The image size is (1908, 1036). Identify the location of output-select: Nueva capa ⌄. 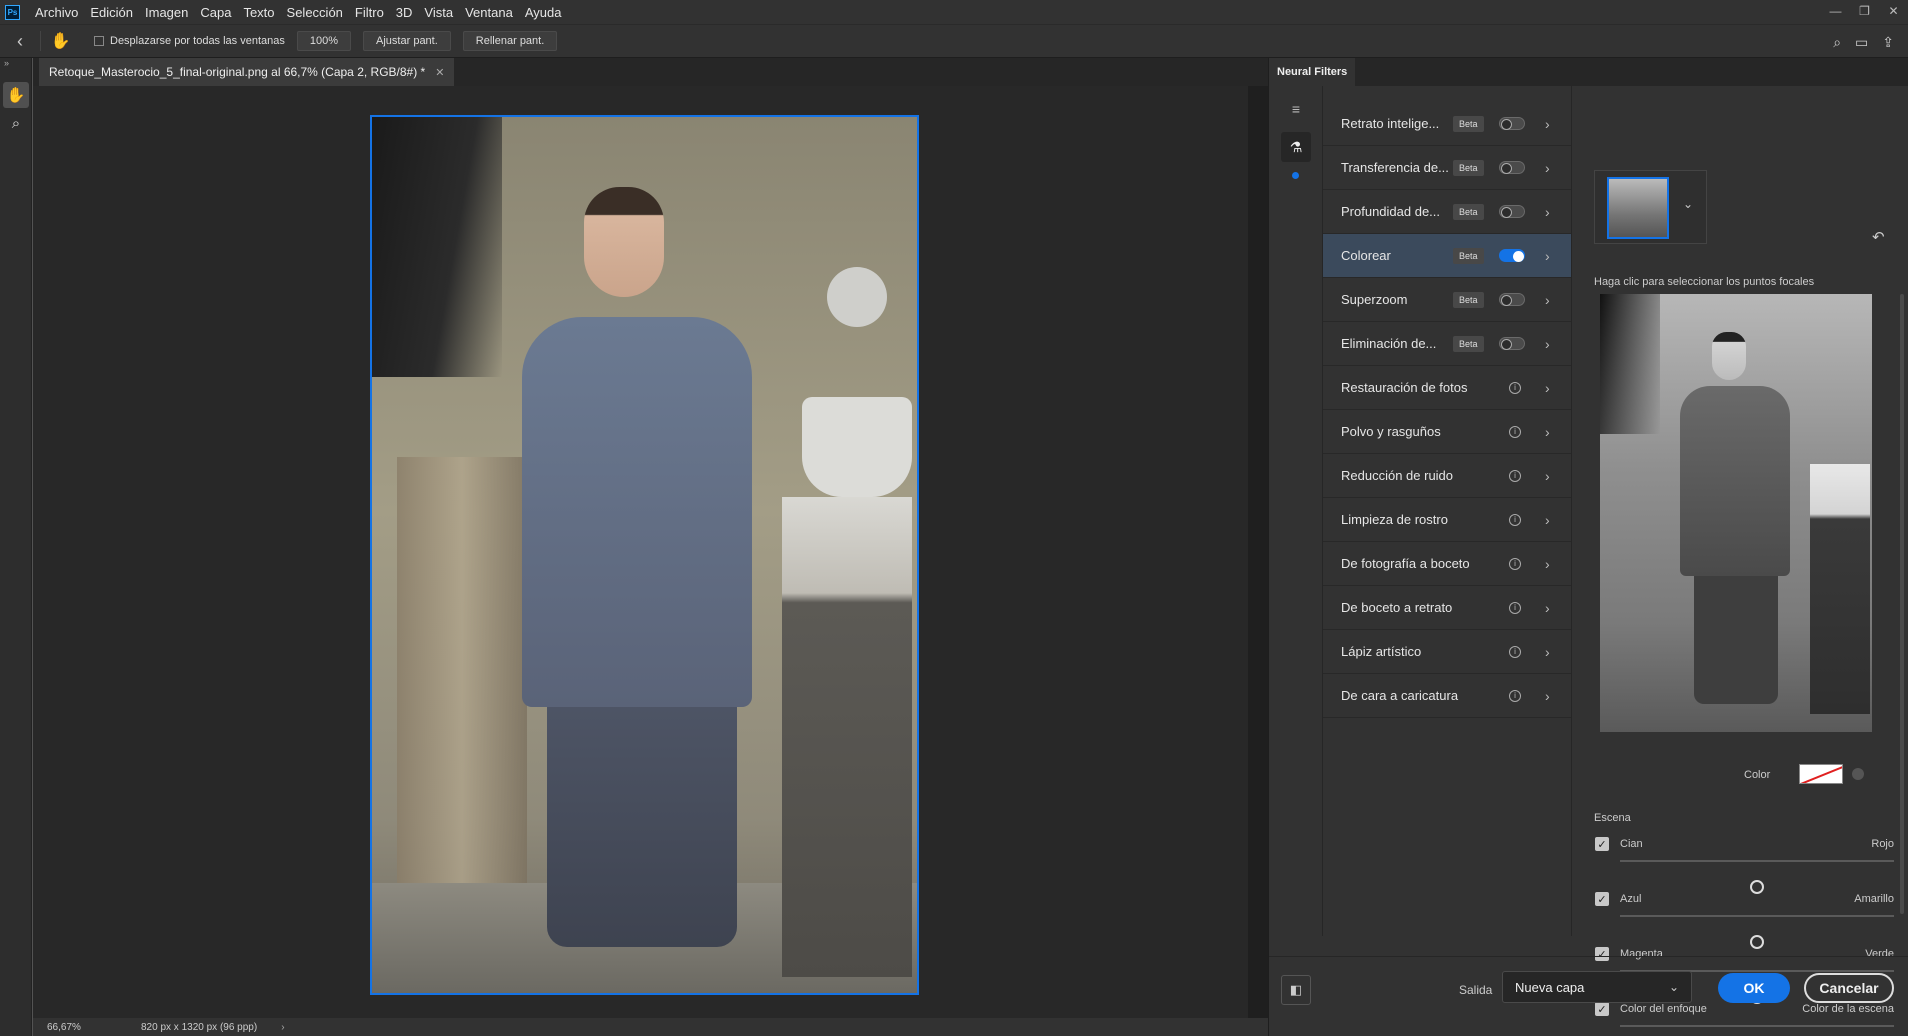
(1597, 987).